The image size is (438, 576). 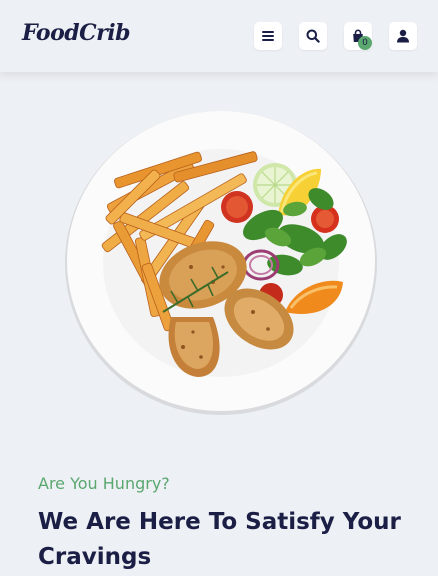 I want to click on cart-count-badge: 0, so click(x=365, y=43).